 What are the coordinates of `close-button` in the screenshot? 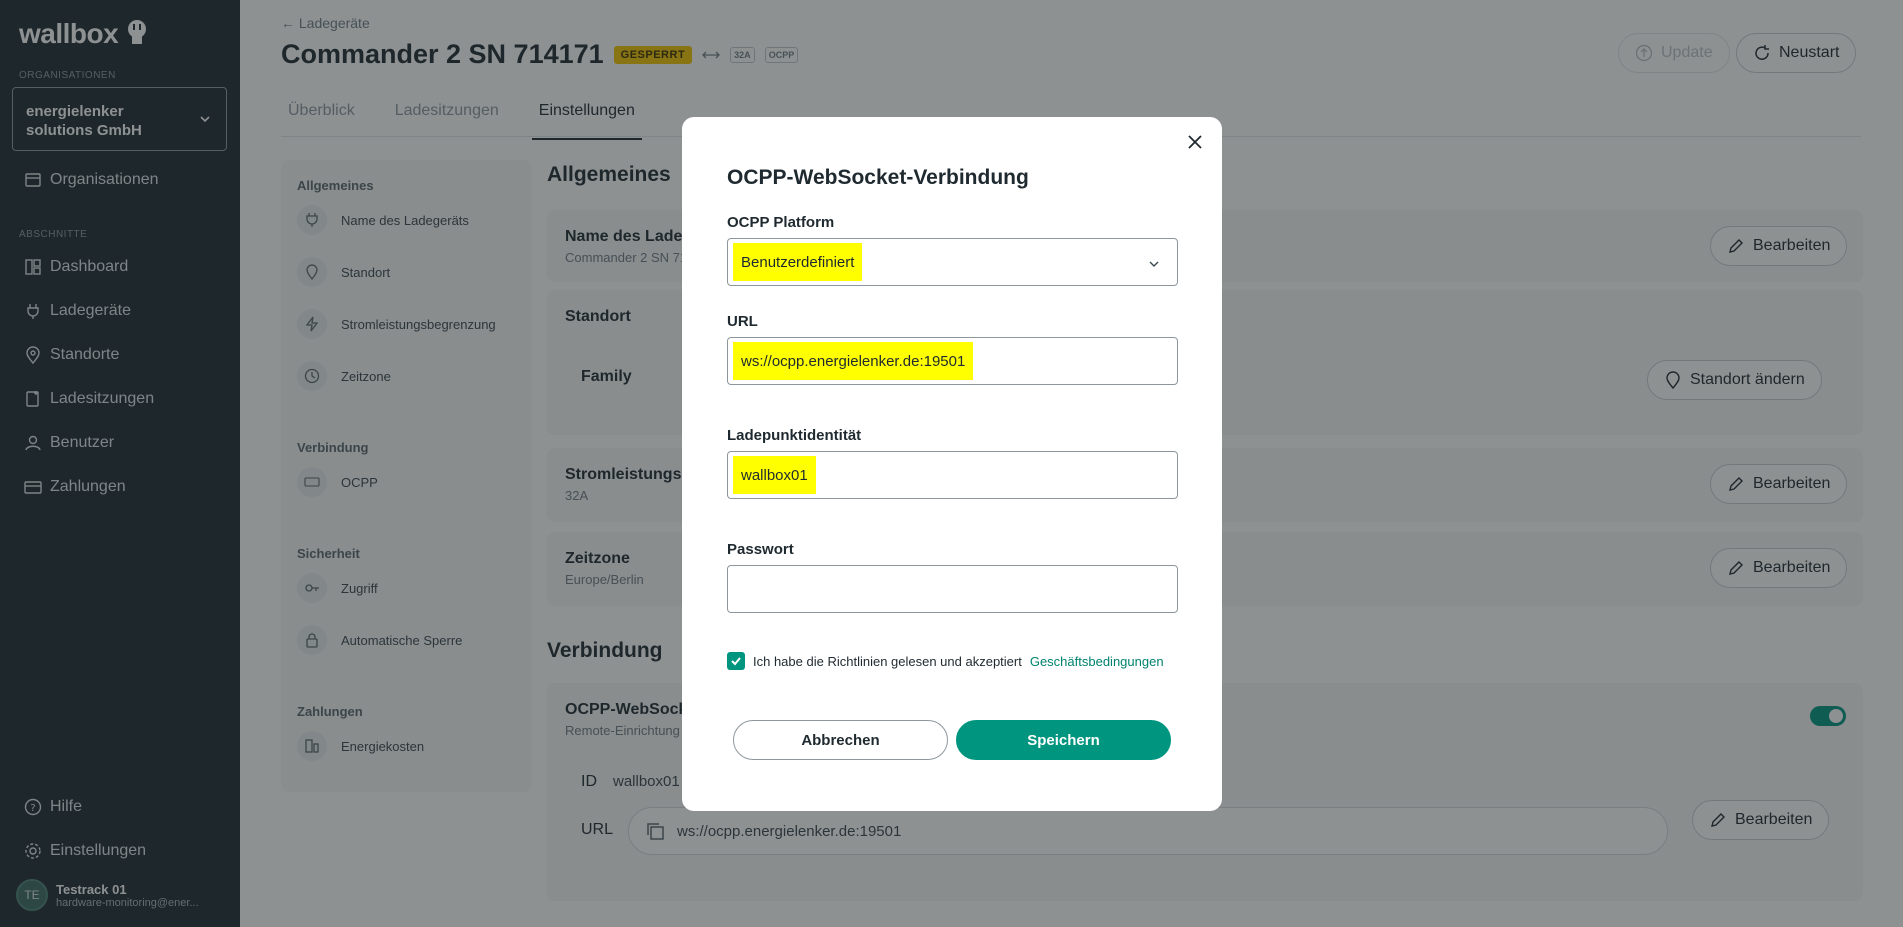 It's located at (1195, 142).